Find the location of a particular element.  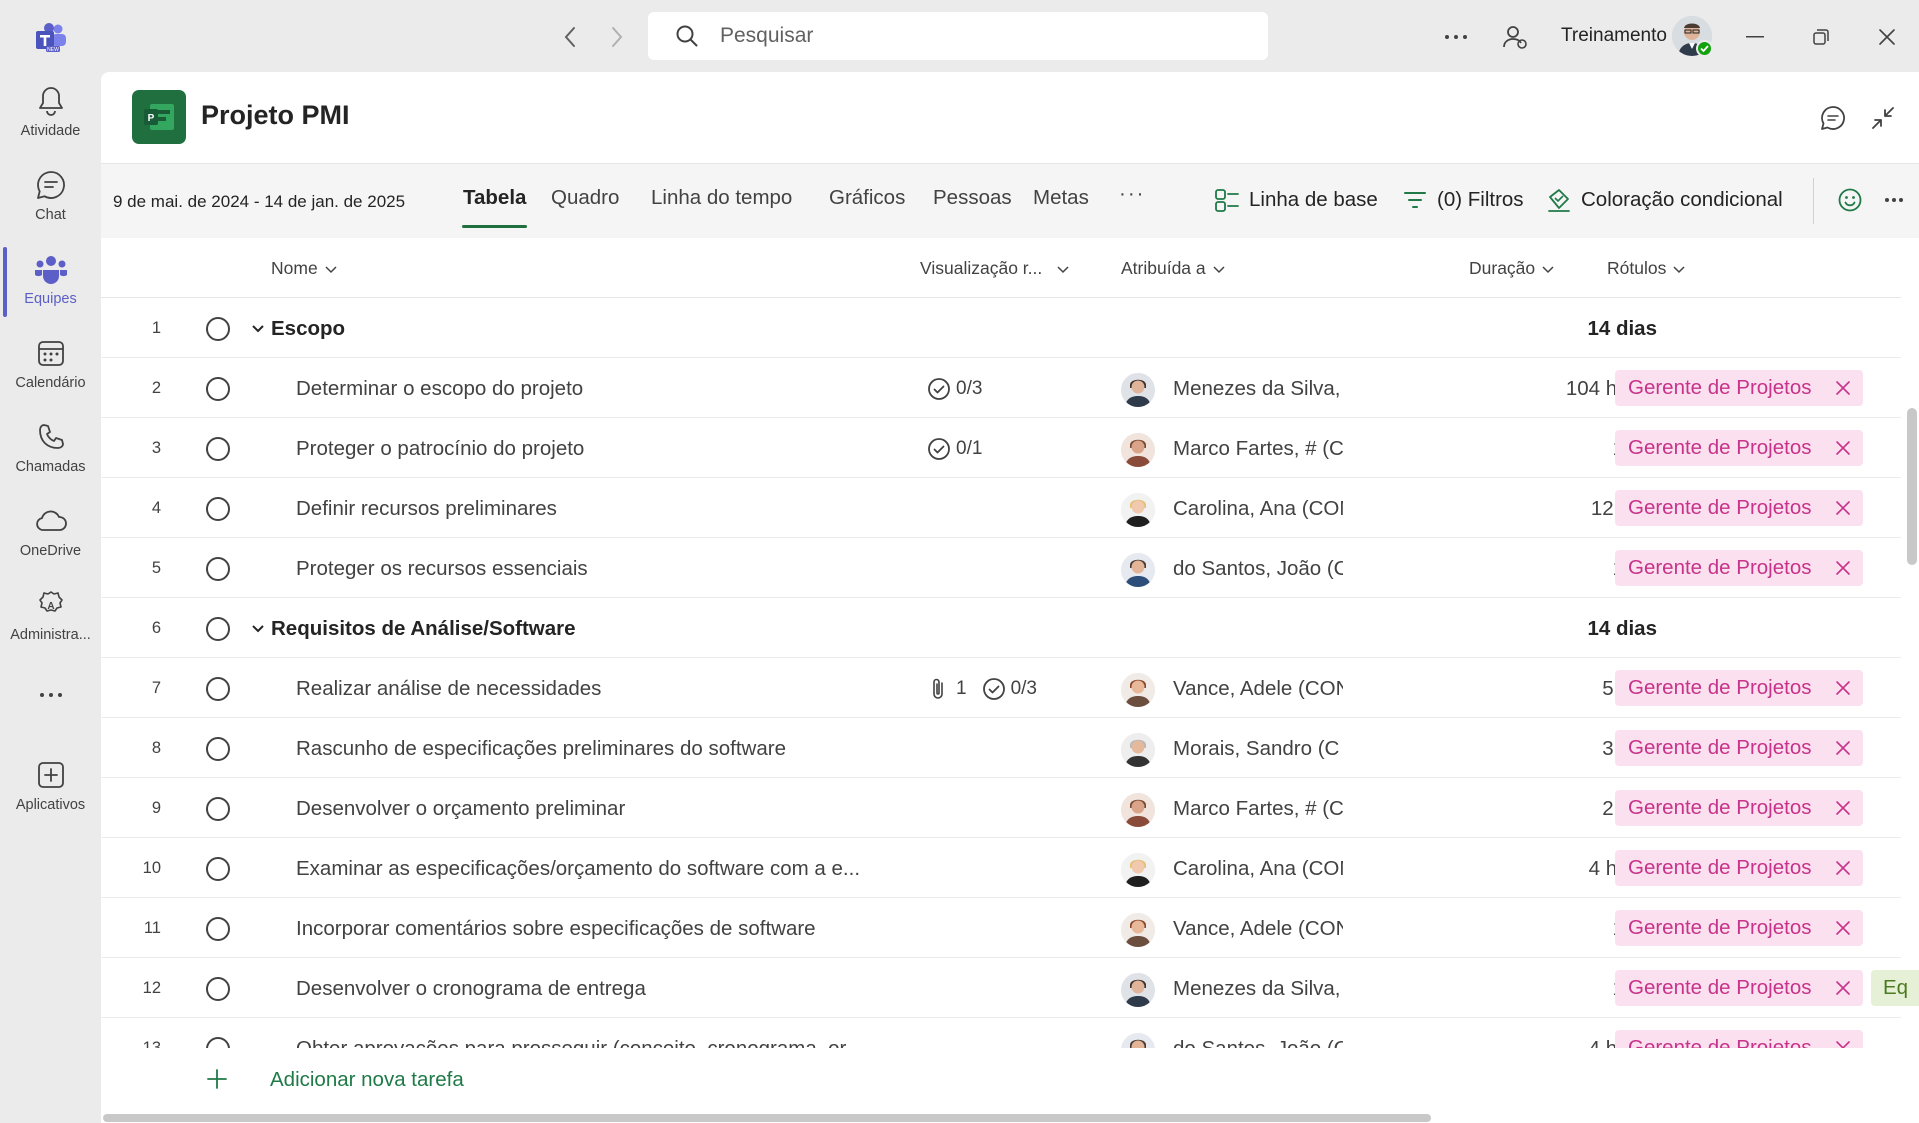

tab-tabela: Tabela is located at coordinates (494, 198).